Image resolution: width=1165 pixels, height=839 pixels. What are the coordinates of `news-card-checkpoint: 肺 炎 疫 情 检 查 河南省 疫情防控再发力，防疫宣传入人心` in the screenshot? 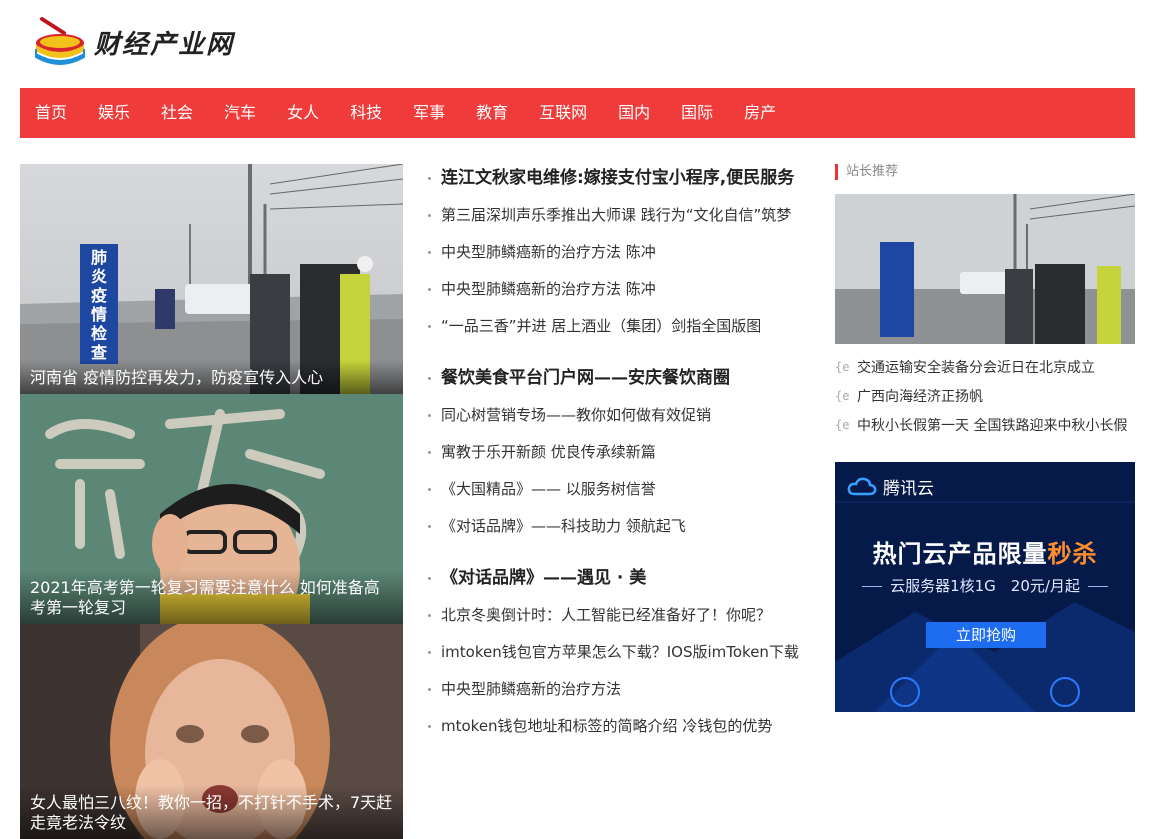 It's located at (211, 279).